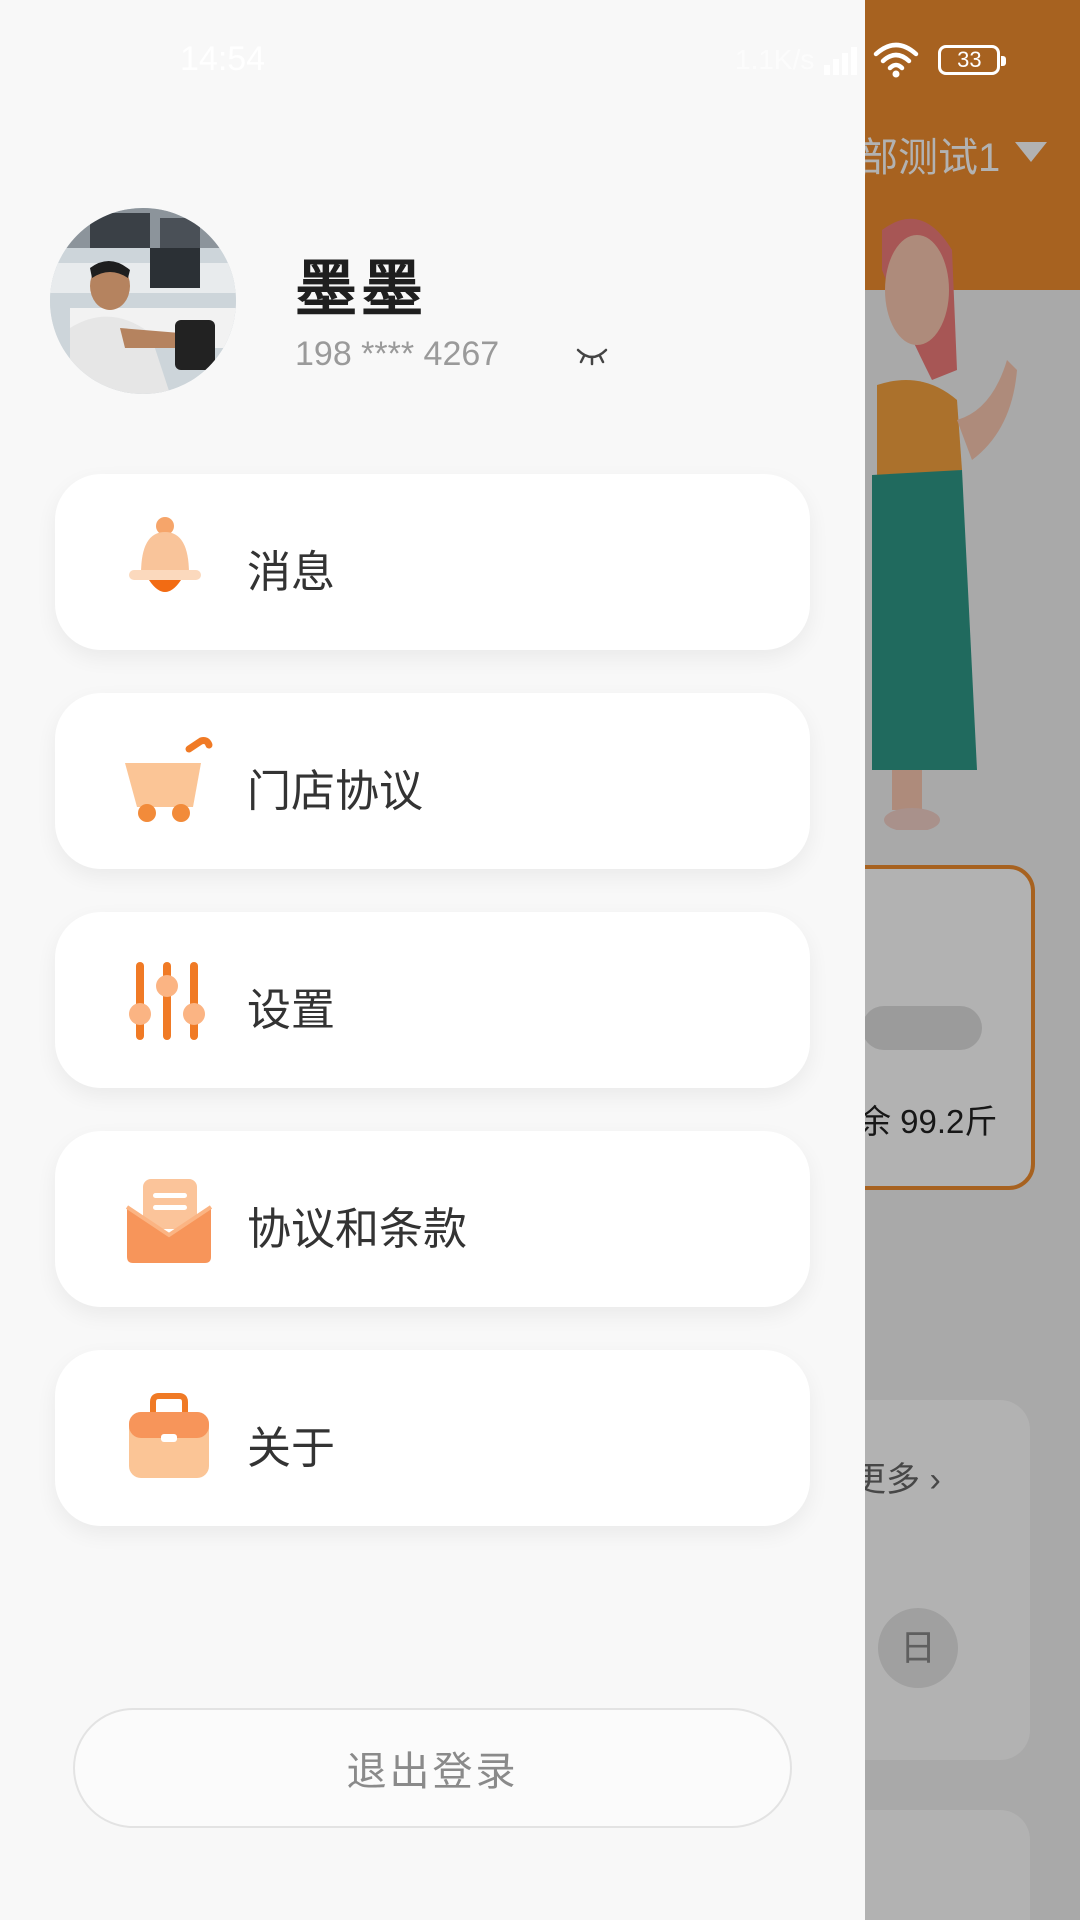 This screenshot has height=1920, width=1080. What do you see at coordinates (291, 572) in the screenshot?
I see `menu-label-messages: 消息` at bounding box center [291, 572].